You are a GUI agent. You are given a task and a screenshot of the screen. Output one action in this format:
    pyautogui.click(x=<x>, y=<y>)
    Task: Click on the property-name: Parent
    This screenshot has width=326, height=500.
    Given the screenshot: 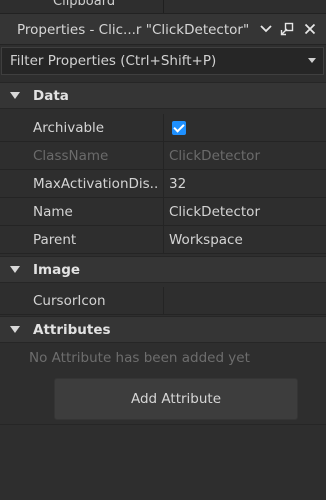 What is the action you would take?
    pyautogui.click(x=55, y=240)
    